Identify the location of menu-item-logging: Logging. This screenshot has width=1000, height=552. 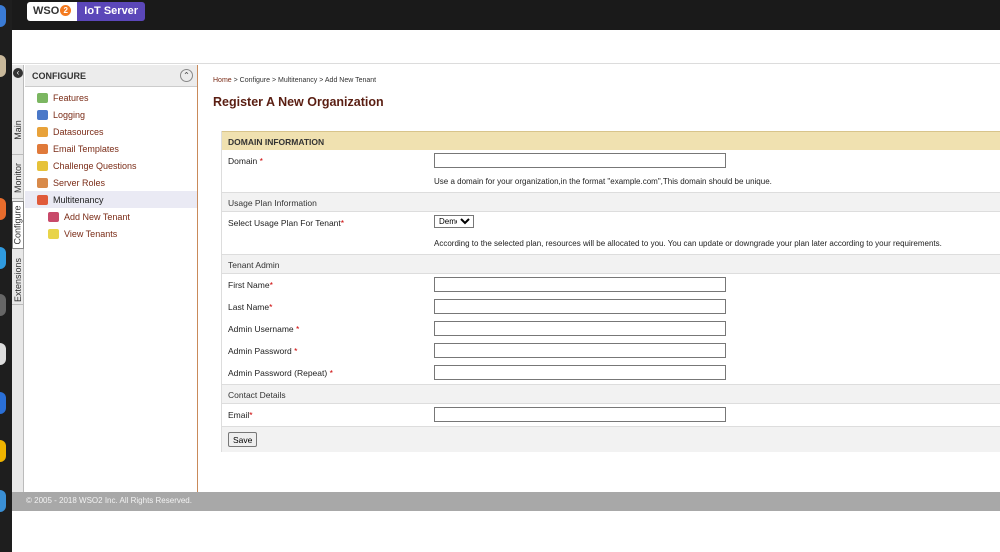
(111, 114).